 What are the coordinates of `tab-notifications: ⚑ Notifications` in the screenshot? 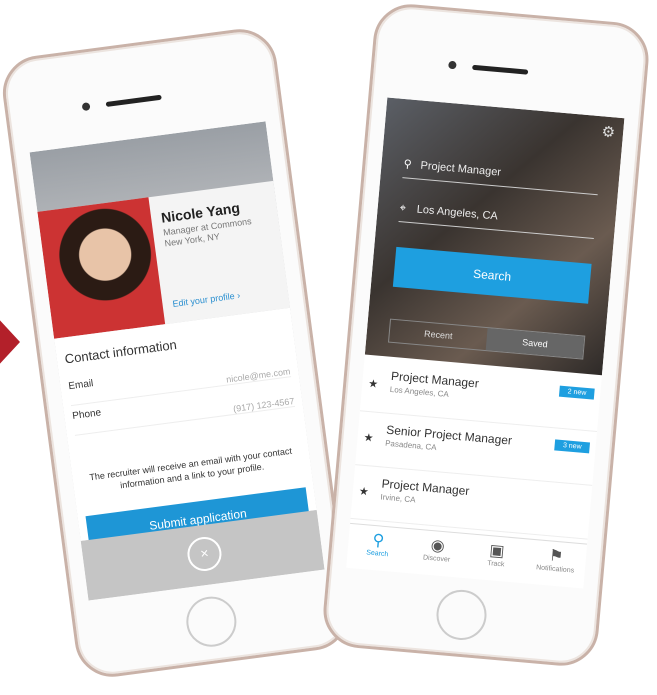 It's located at (555, 563).